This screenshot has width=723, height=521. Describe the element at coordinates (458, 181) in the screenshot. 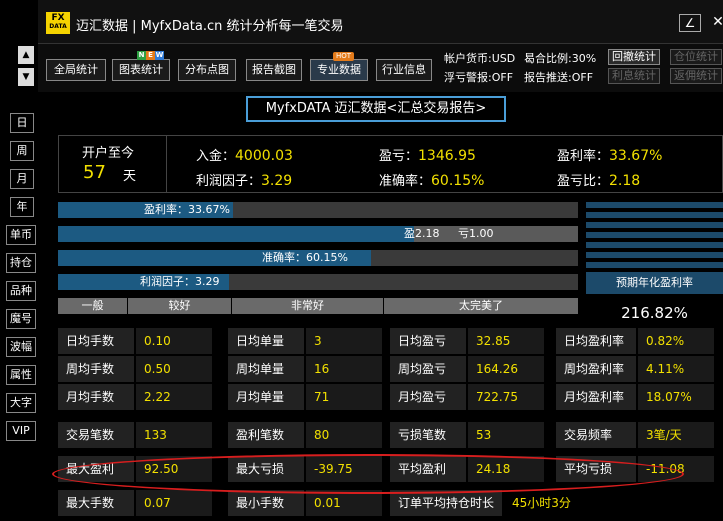

I see `accuracy-value: 60.15%` at that location.